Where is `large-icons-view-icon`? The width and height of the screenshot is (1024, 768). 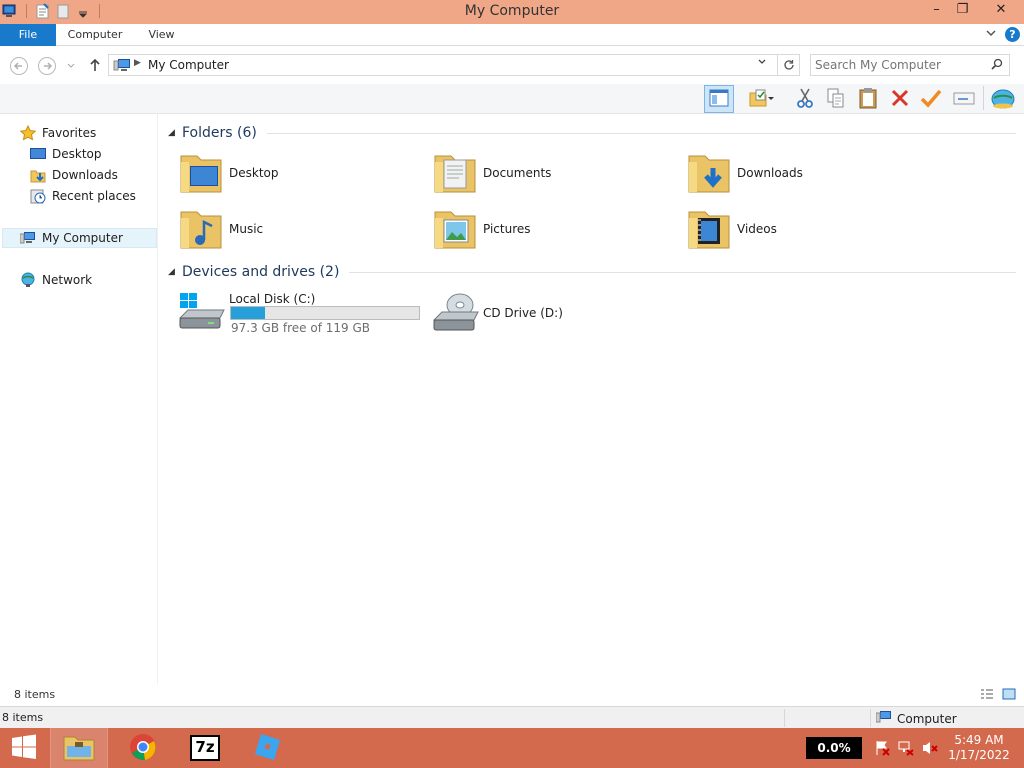
large-icons-view-icon is located at coordinates (1009, 694).